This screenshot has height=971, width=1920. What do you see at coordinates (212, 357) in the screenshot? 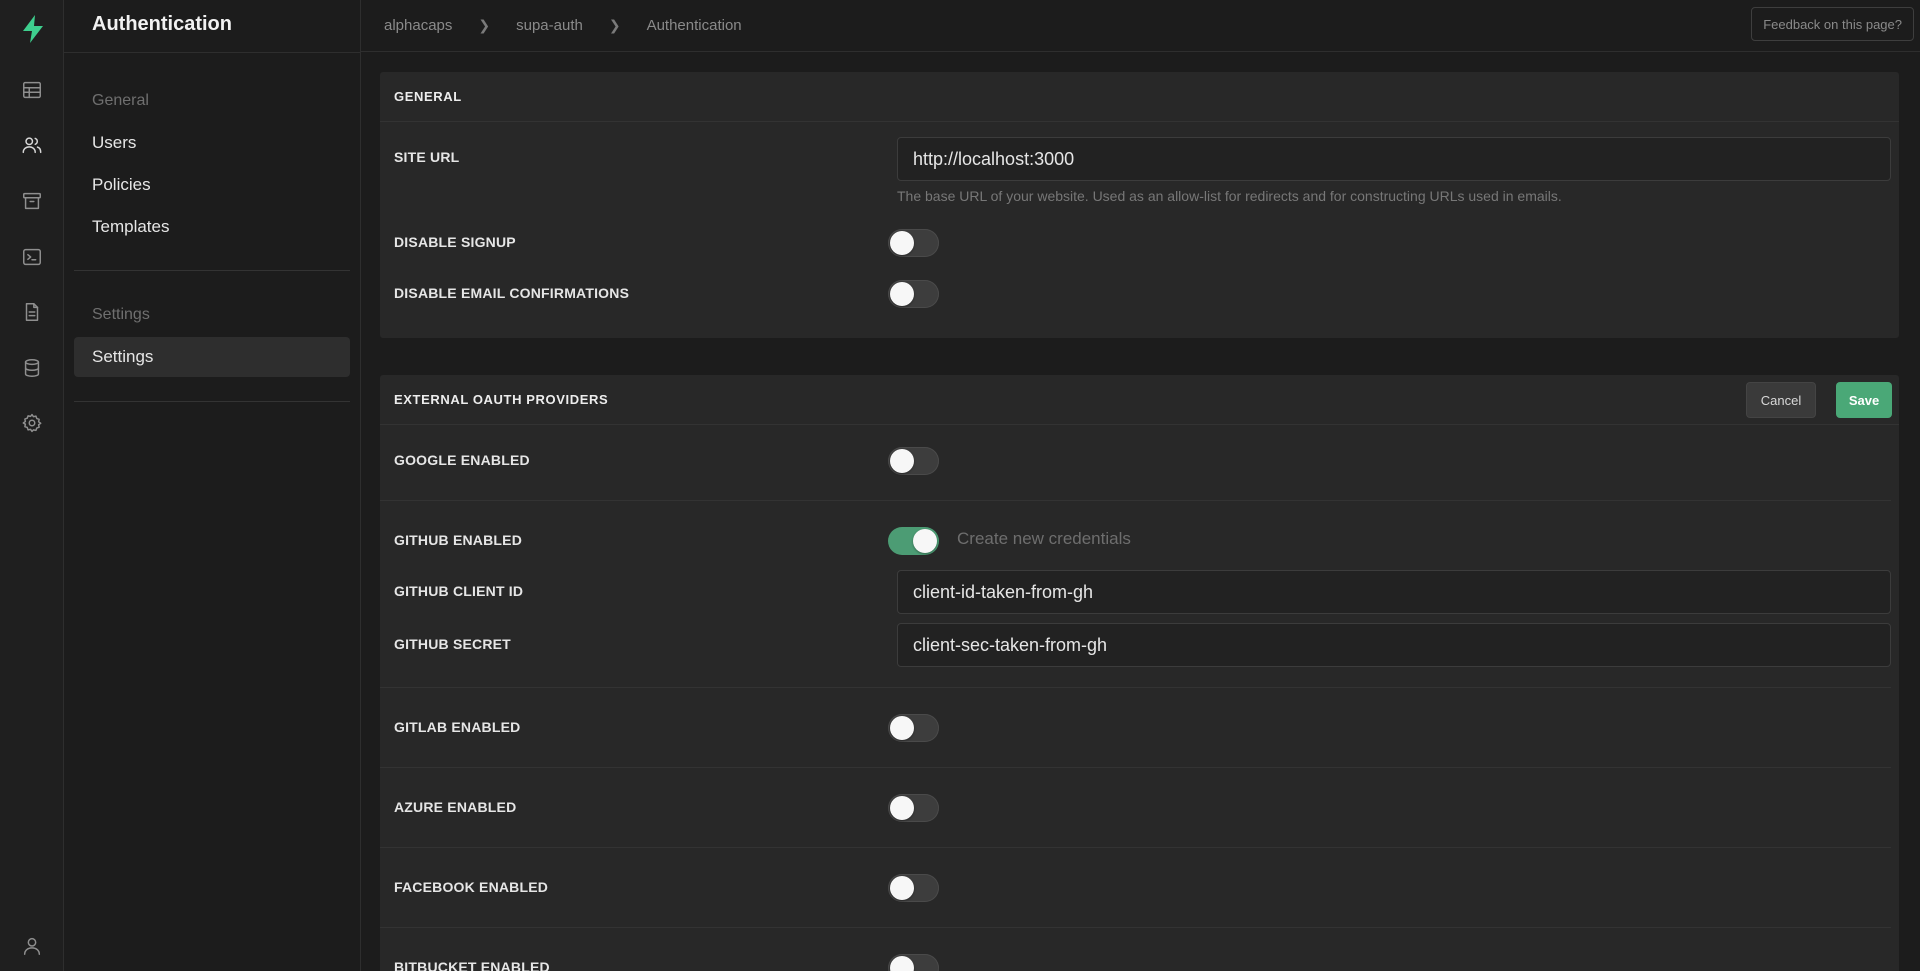
I see `sidebar-item-settings: Settings` at bounding box center [212, 357].